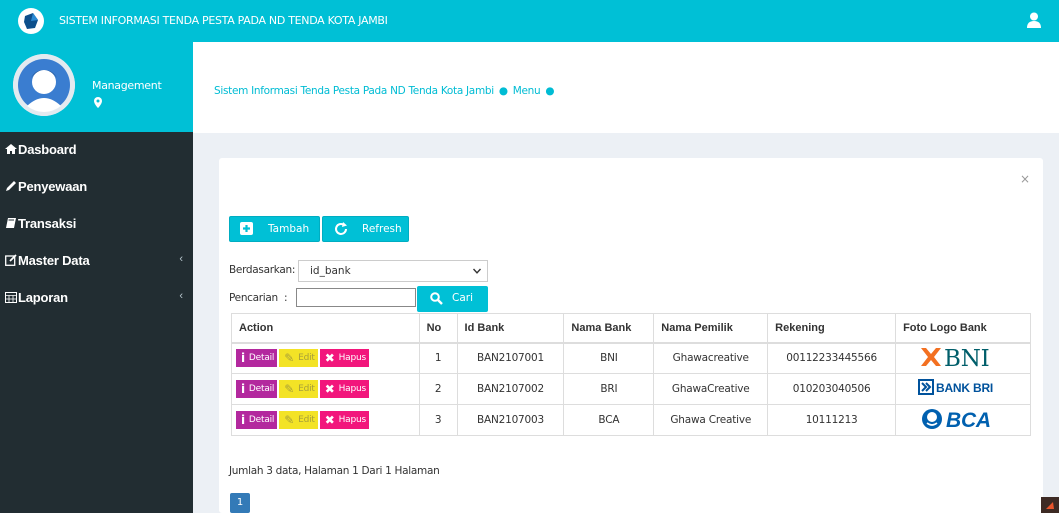 Image resolution: width=1059 pixels, height=513 pixels. I want to click on column-header: Id Bank, so click(510, 328).